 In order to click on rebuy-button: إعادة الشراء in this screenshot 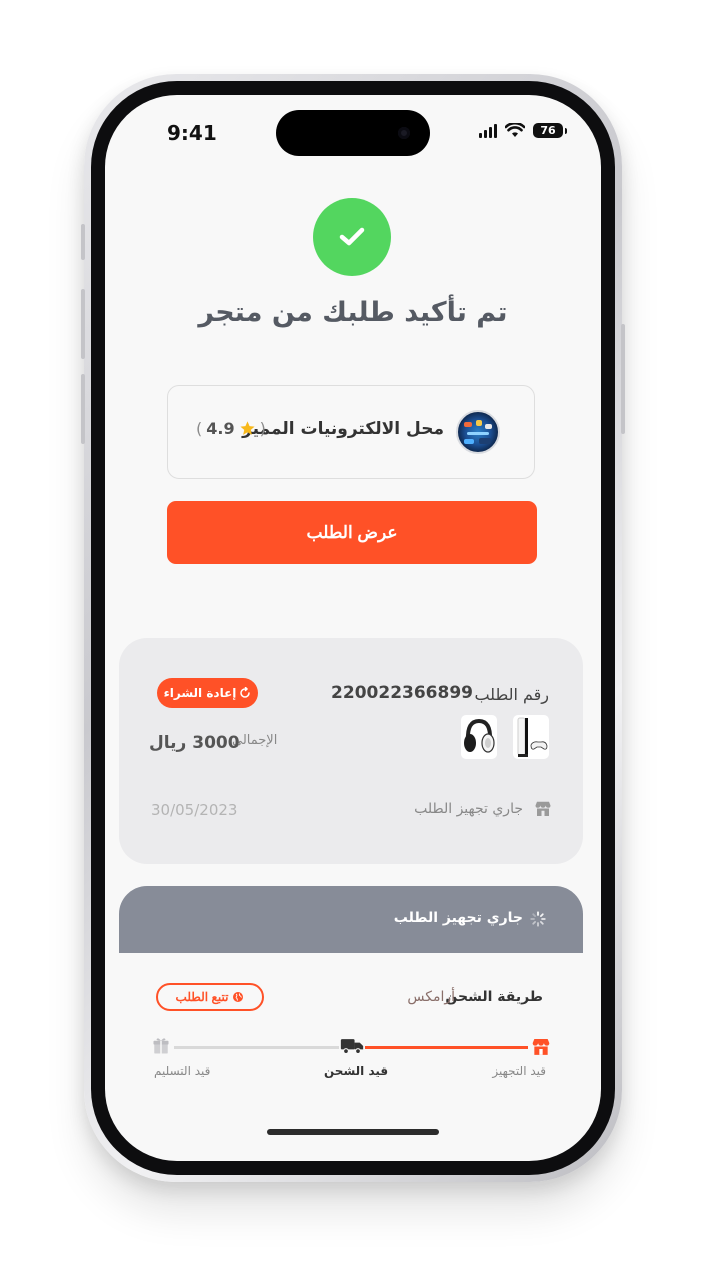, I will do `click(207, 693)`.